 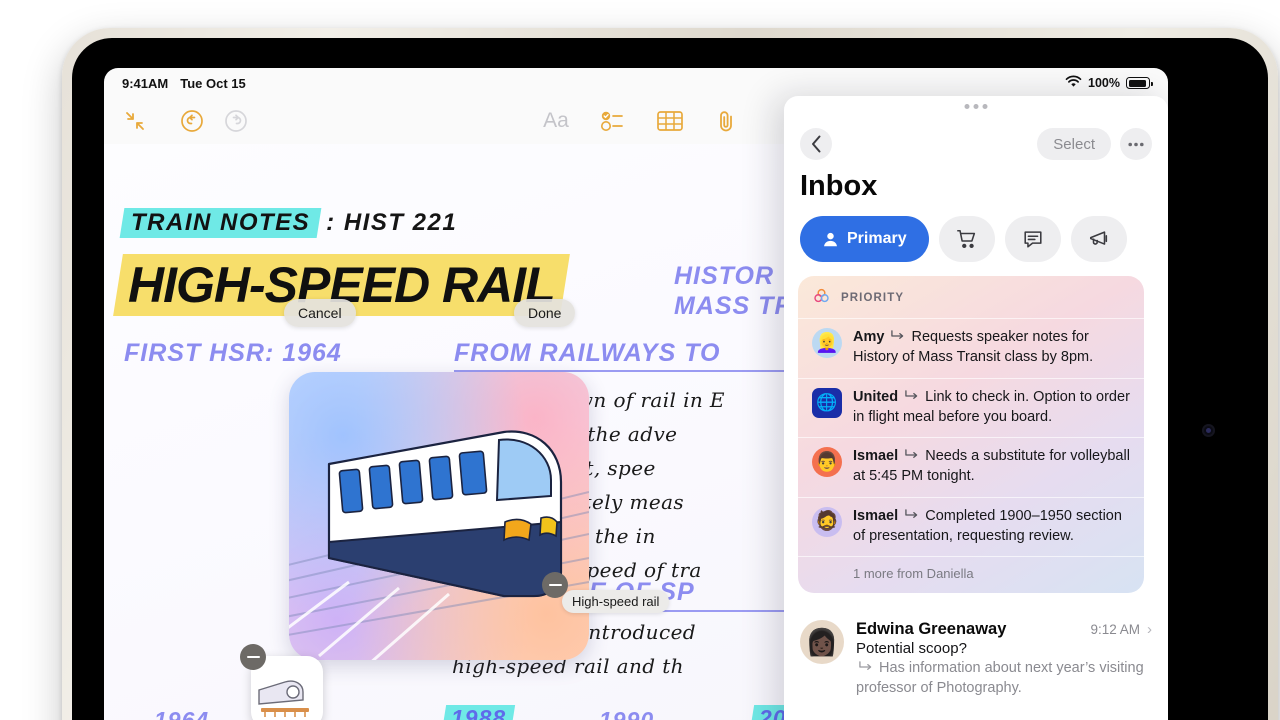 What do you see at coordinates (726, 121) in the screenshot?
I see `paperclip-icon` at bounding box center [726, 121].